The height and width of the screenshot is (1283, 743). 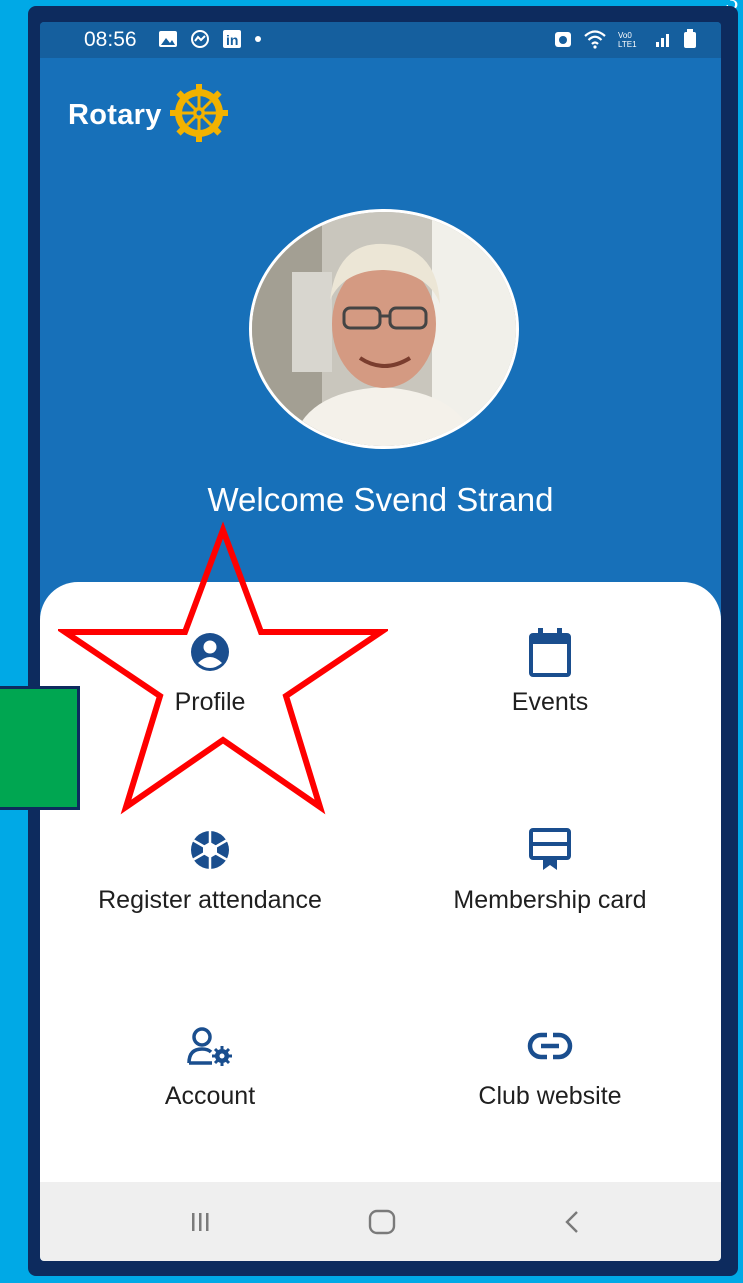 I want to click on menu-item-label: Account, so click(x=210, y=1096).